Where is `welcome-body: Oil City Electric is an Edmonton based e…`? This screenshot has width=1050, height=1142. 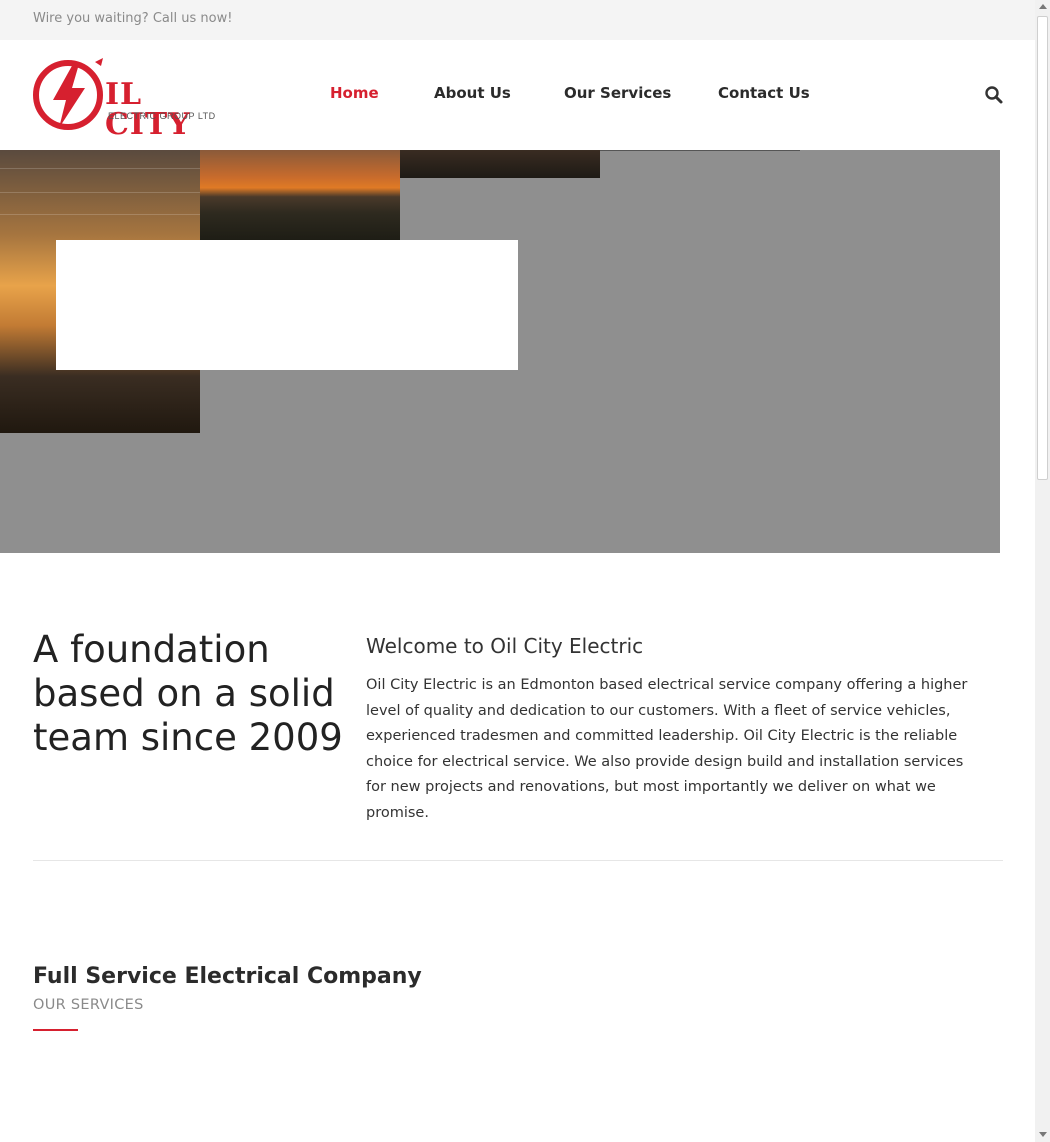 welcome-body: Oil City Electric is an Edmonton based e… is located at coordinates (667, 749).